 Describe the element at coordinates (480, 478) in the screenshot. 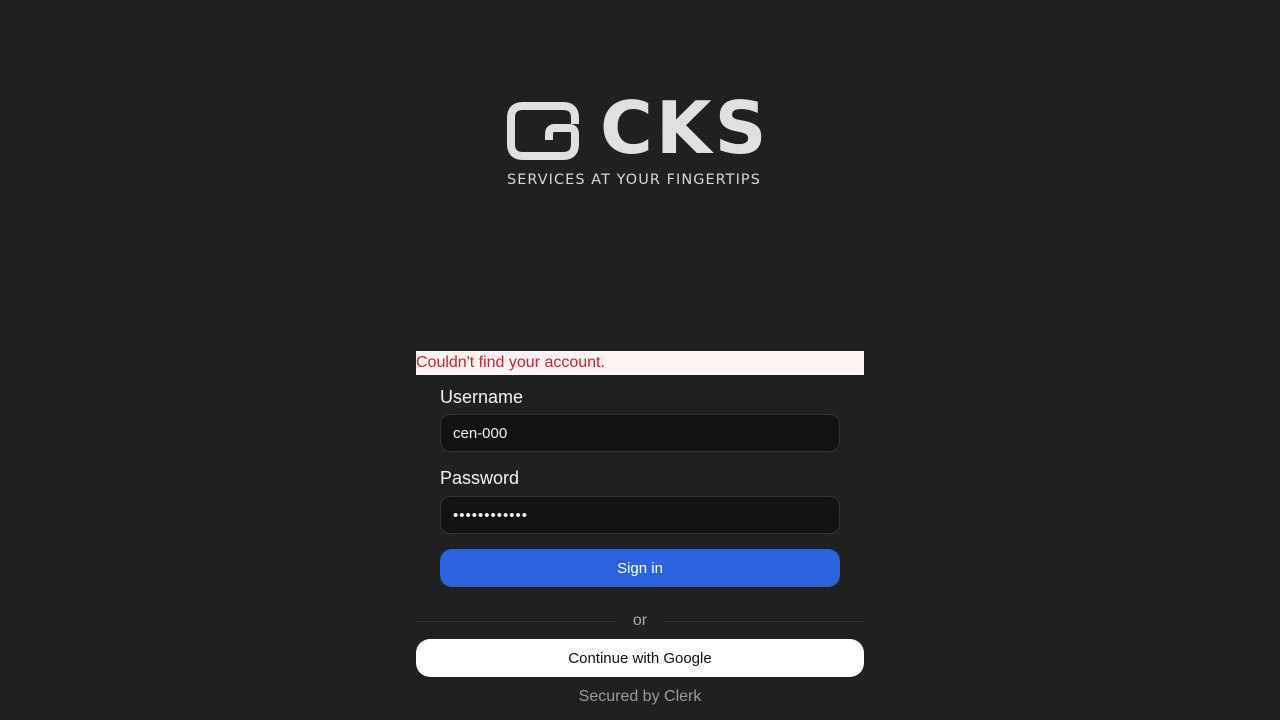

I see `password-label: Password` at that location.